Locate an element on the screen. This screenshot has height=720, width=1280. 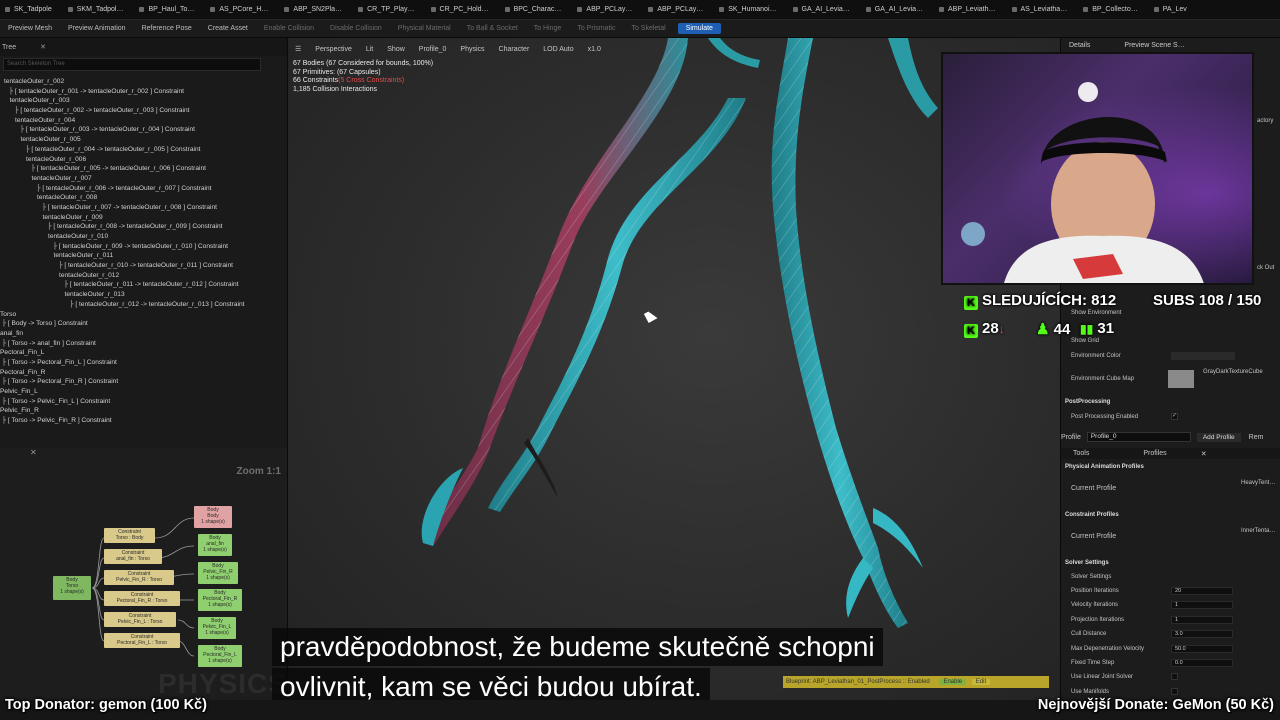
enable-collision-button: Enable Collision is located at coordinates (289, 28).